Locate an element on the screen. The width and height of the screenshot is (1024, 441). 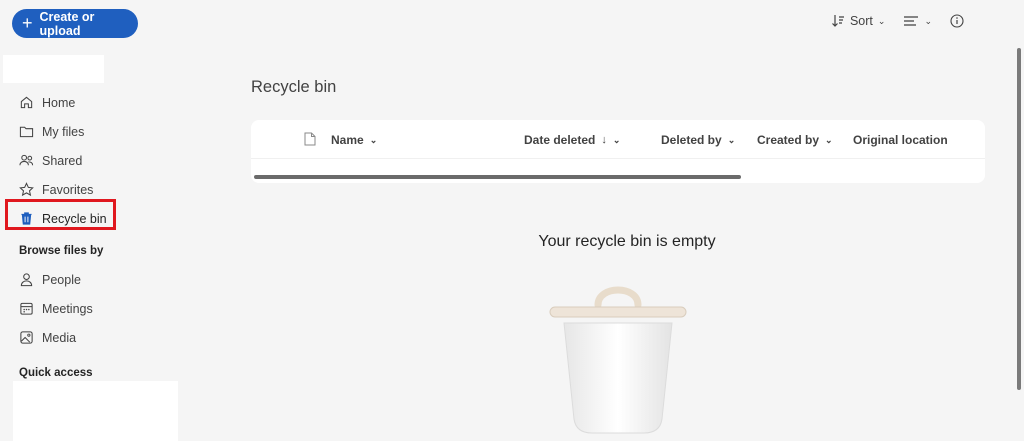
empty-state-message: Your recycle bin is empty is located at coordinates (627, 241).